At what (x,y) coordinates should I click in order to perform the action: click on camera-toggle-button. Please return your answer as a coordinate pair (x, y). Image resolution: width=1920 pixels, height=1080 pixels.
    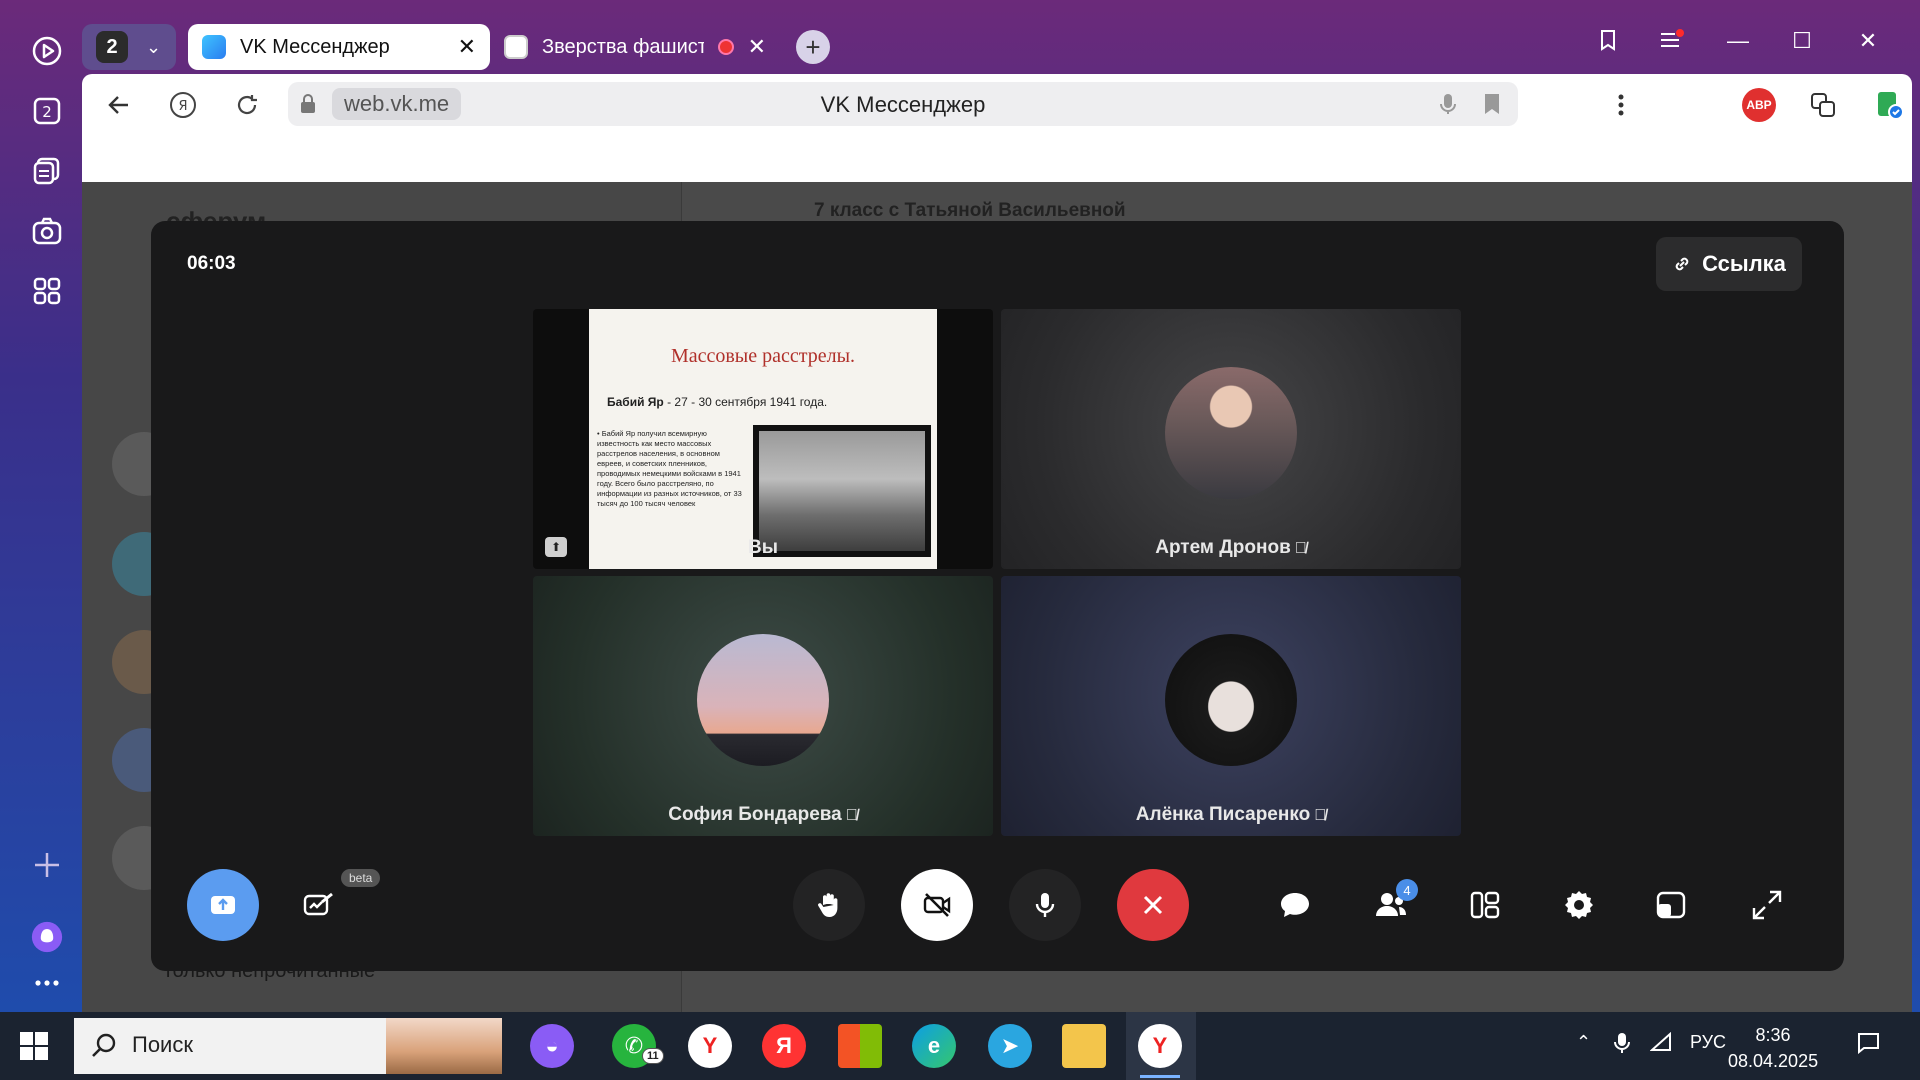
    Looking at the image, I should click on (937, 905).